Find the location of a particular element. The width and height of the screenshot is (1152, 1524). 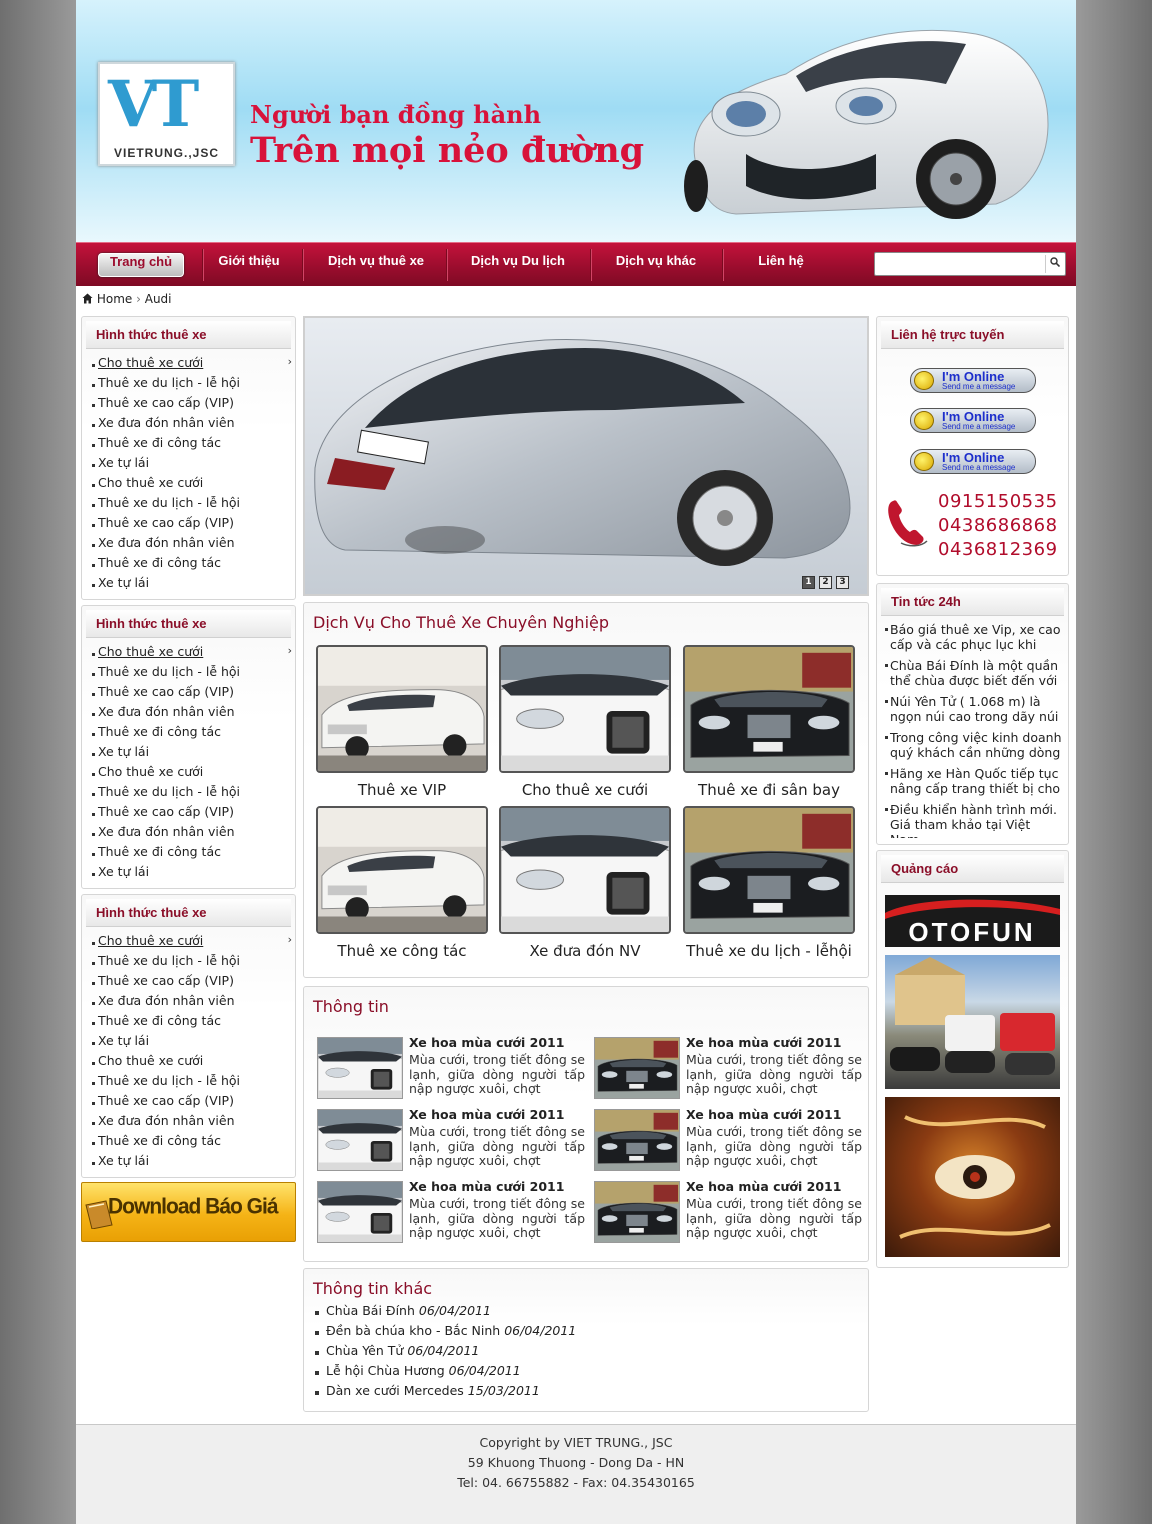

service-caption: Cho thuê xe cưới is located at coordinates (585, 790).